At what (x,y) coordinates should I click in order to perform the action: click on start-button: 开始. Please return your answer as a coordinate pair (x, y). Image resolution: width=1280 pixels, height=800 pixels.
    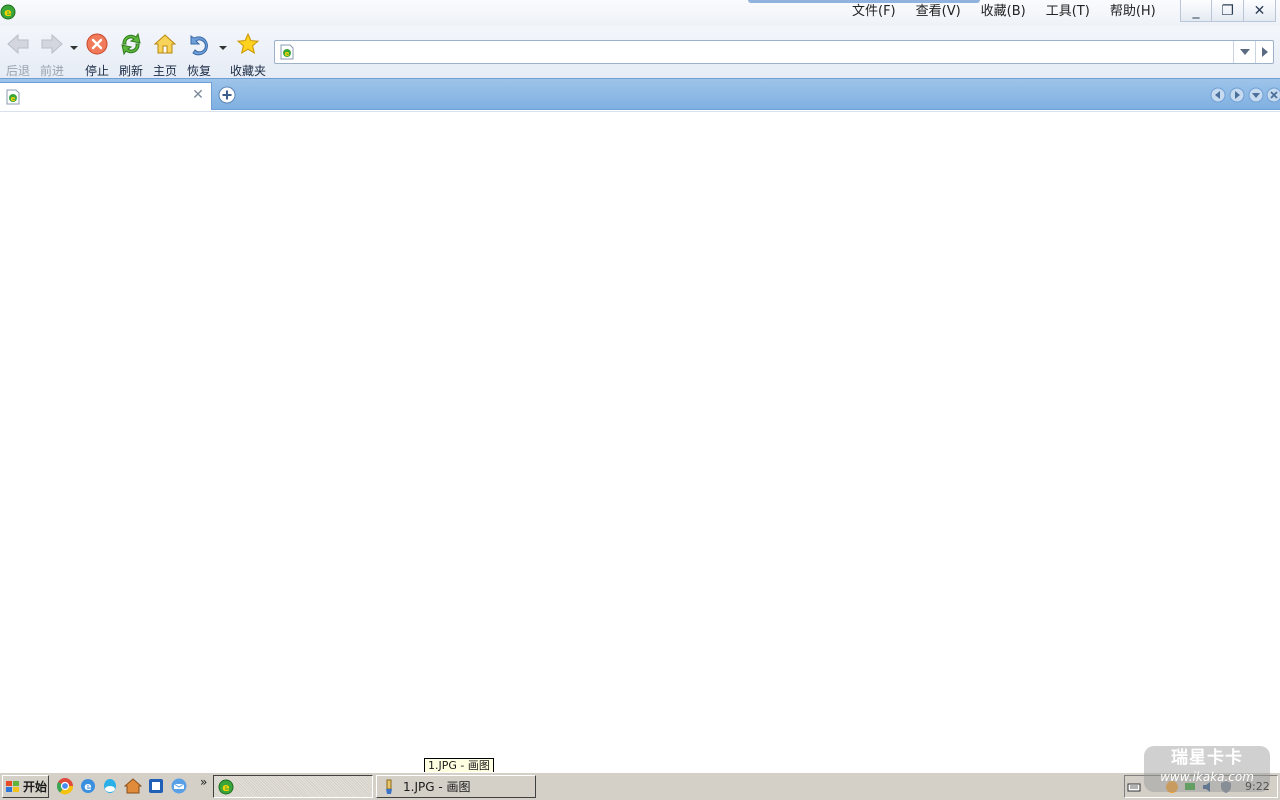
    Looking at the image, I should click on (25, 786).